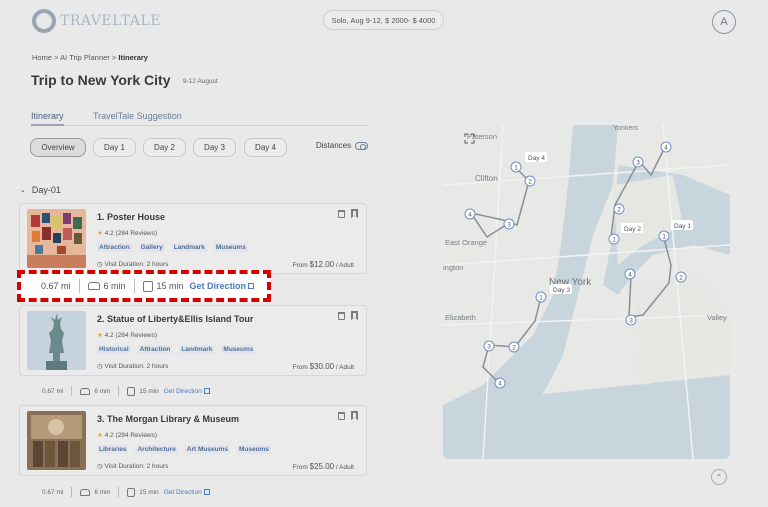 This screenshot has width=768, height=507. What do you see at coordinates (561, 290) in the screenshot?
I see `map-label-day3: Day 3` at bounding box center [561, 290].